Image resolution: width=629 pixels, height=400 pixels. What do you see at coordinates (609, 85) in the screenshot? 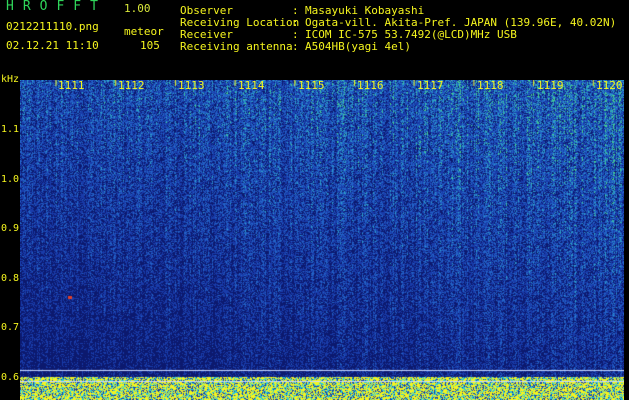
I see `minute-label: 1120` at bounding box center [609, 85].